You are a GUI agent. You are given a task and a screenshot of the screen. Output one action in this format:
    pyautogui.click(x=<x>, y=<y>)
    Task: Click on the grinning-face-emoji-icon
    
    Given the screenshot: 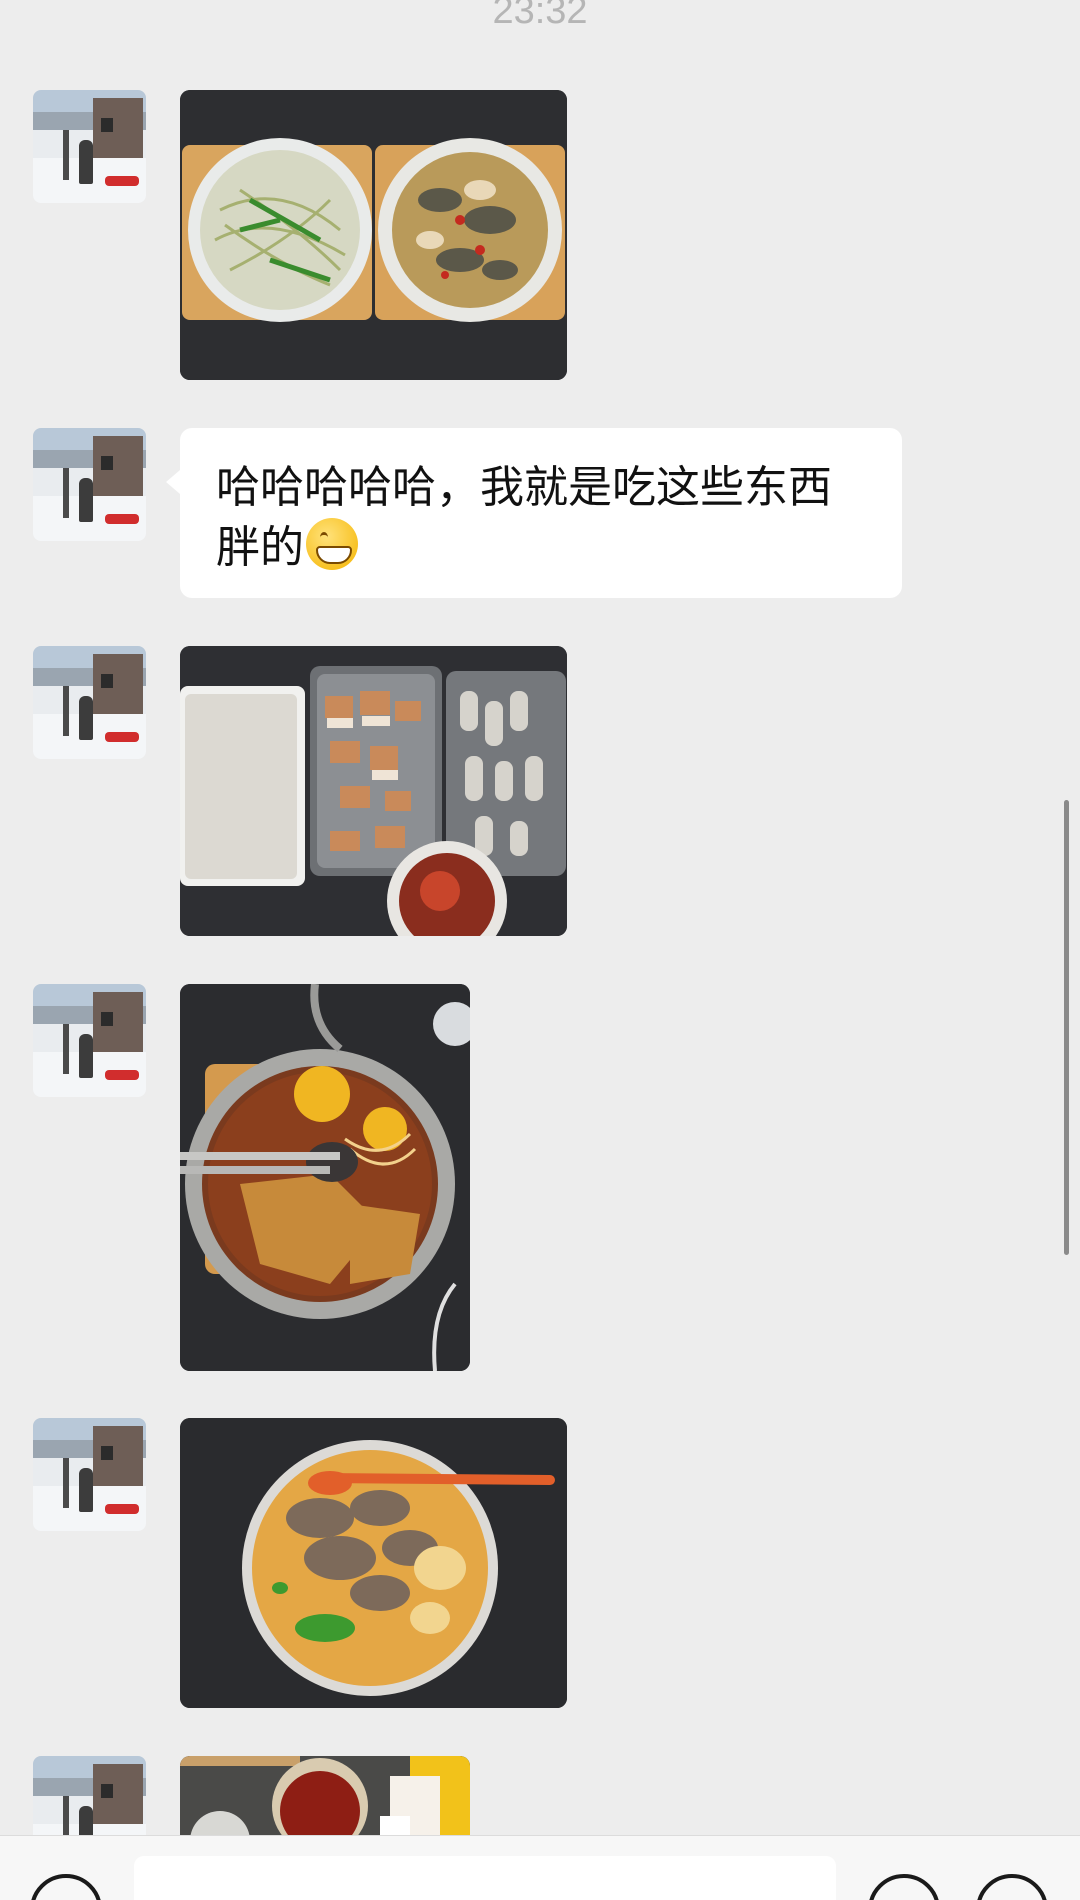 What is the action you would take?
    pyautogui.click(x=332, y=544)
    